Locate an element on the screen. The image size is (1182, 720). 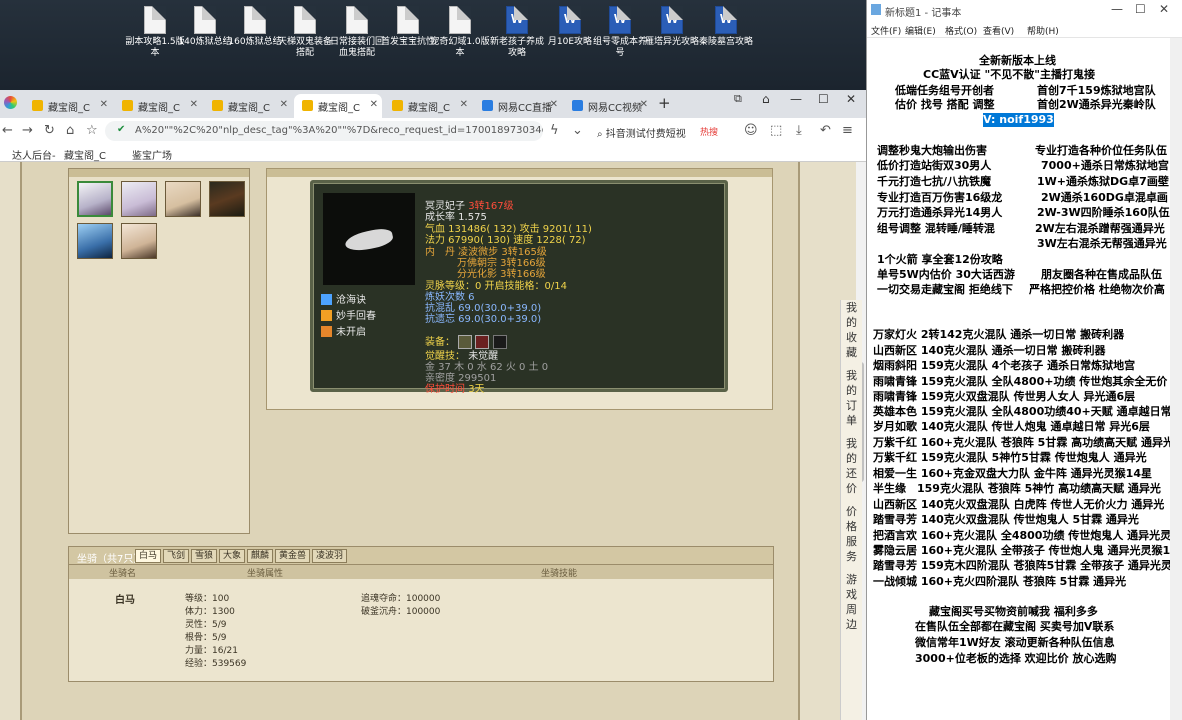
mount-tab-1: 白马 is located at coordinates (148, 556).